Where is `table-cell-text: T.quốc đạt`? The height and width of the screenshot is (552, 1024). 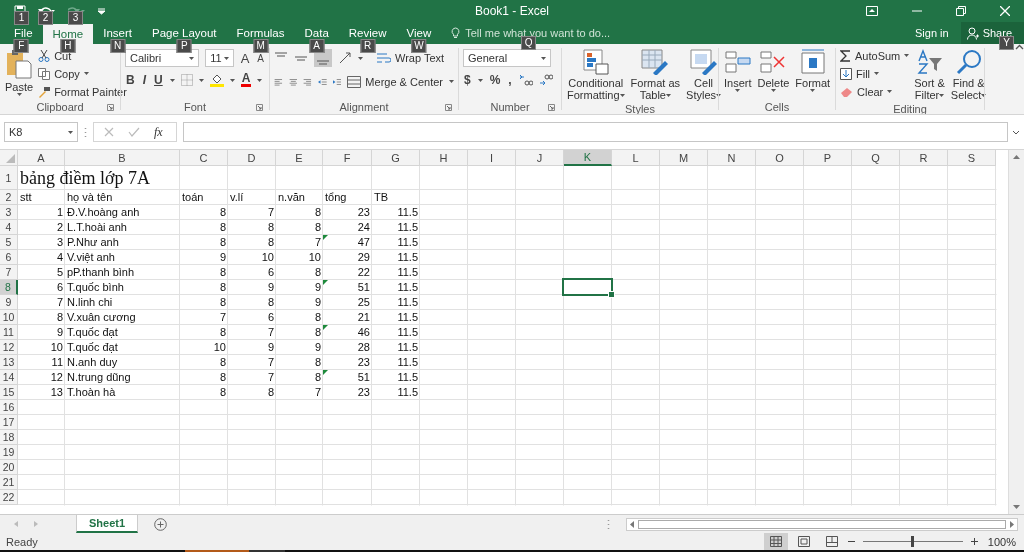 table-cell-text: T.quốc đạt is located at coordinates (92, 347).